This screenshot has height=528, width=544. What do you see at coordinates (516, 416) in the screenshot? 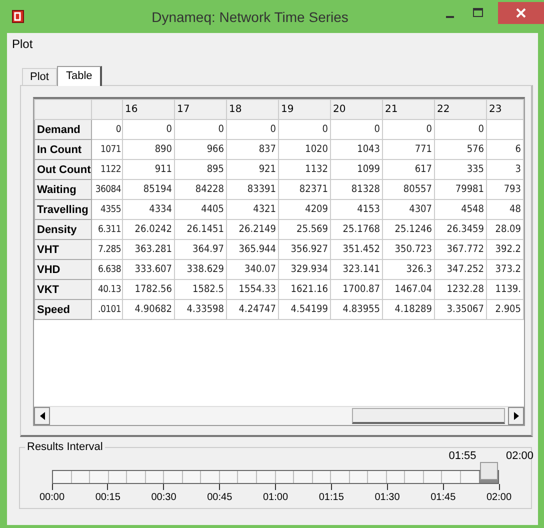
I see `right-arrow-icon` at bounding box center [516, 416].